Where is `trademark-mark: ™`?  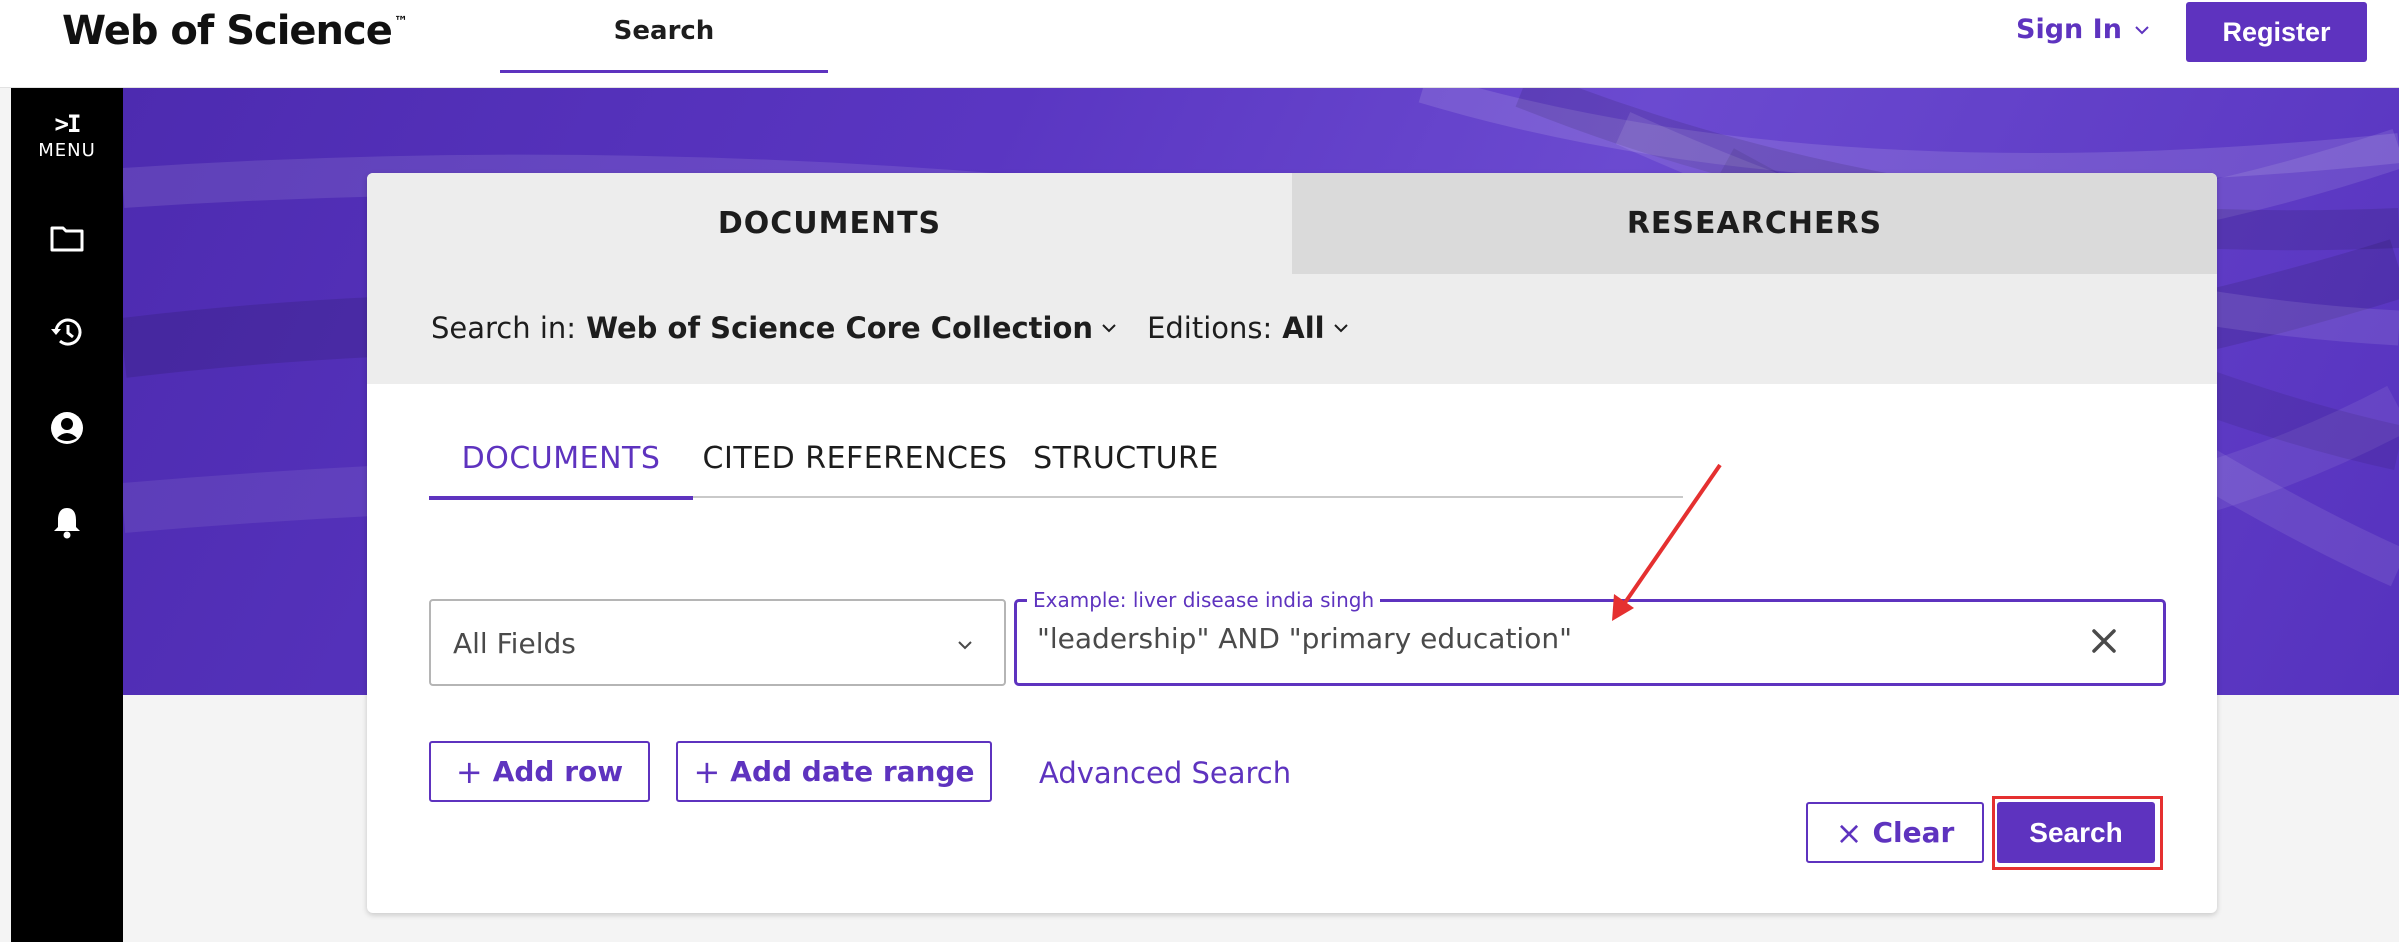 trademark-mark: ™ is located at coordinates (400, 22).